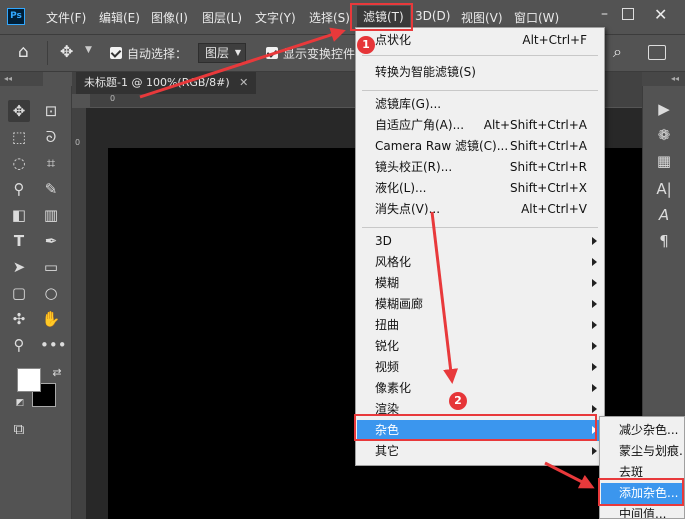 The image size is (685, 519). What do you see at coordinates (480, 72) in the screenshot?
I see `menu-item-convert-smart-filter: 转换为智能滤镜(S)` at bounding box center [480, 72].